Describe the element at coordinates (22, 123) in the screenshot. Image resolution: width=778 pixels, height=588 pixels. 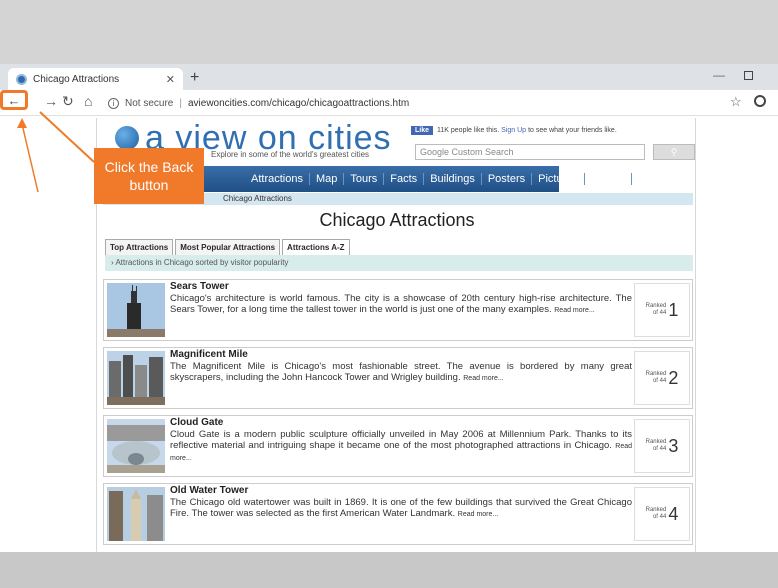
I see `pointer-arrow-head` at that location.